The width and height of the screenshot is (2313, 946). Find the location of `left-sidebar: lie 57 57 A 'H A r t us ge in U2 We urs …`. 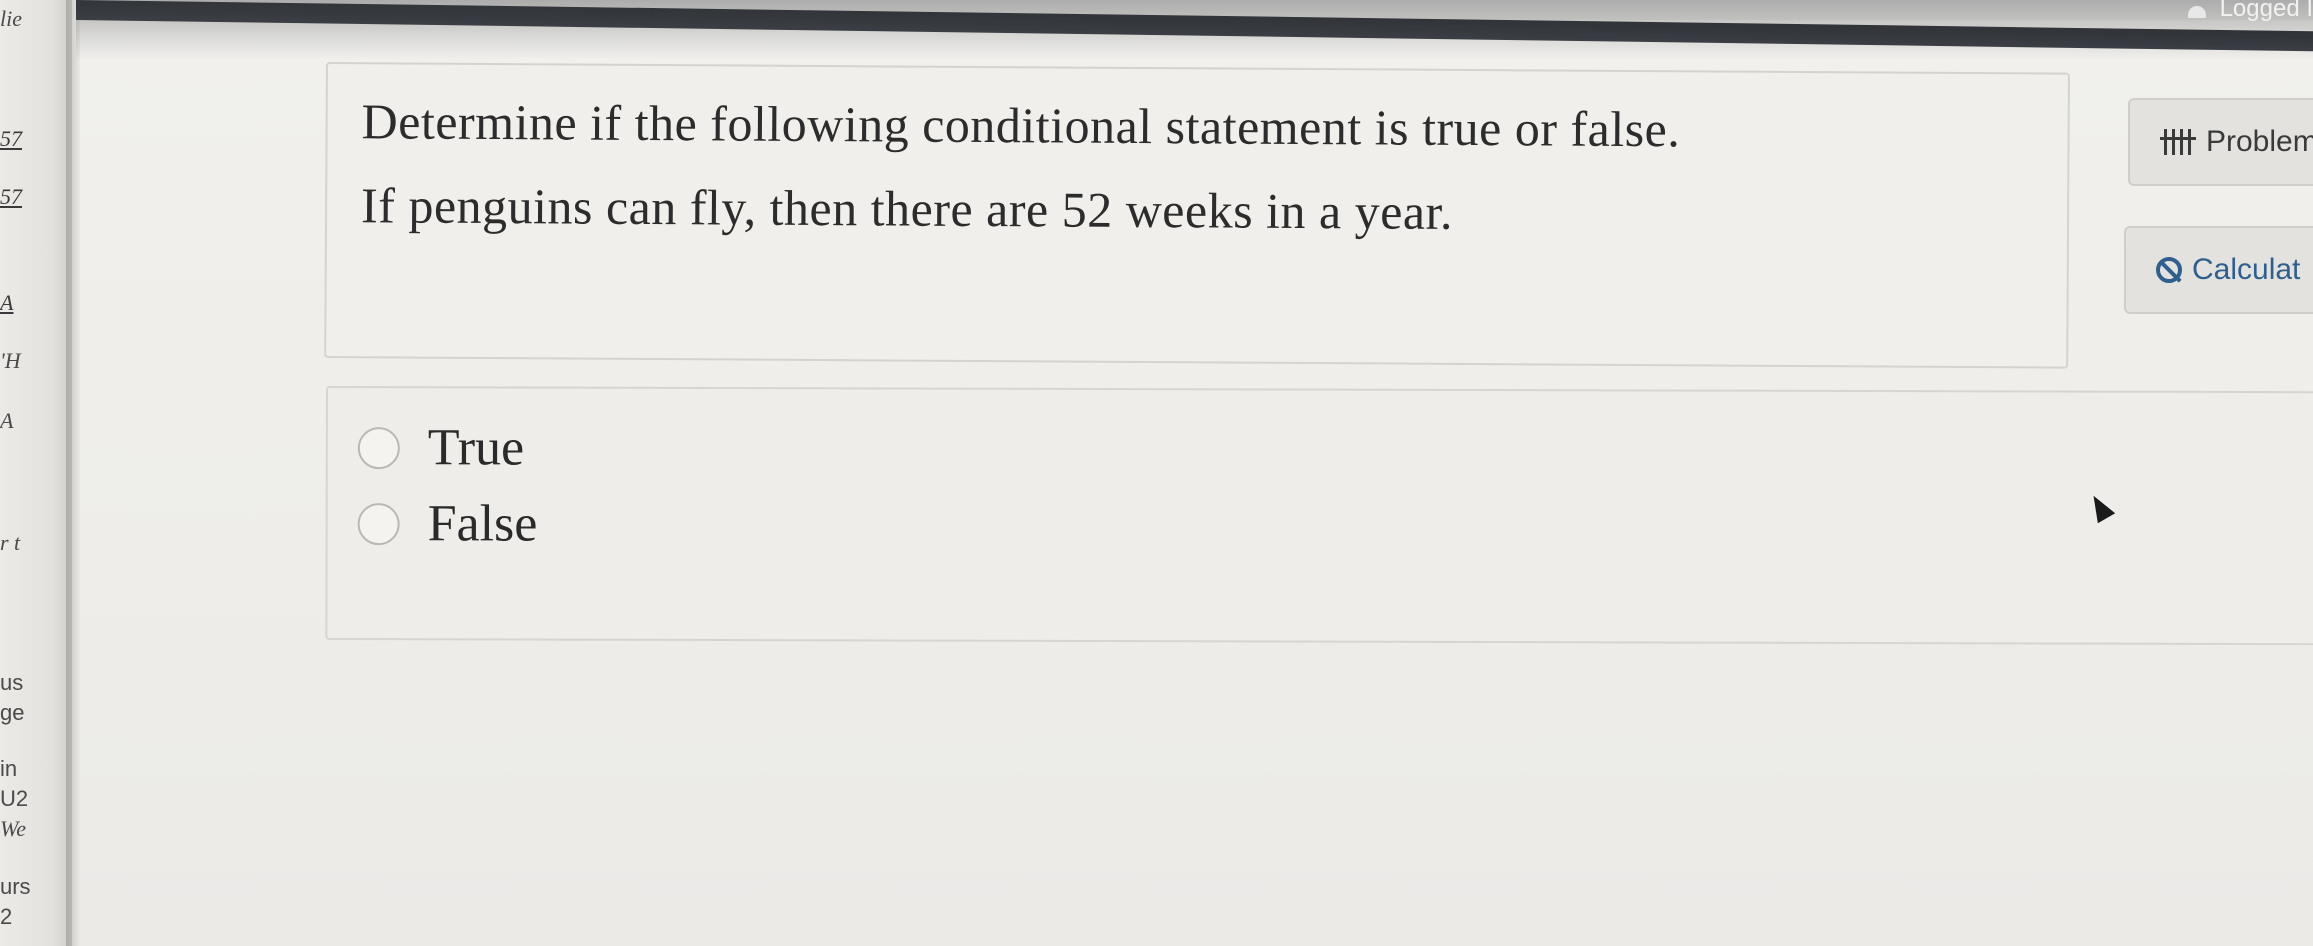

left-sidebar: lie 57 57 A 'H A r t us ge in U2 We urs … is located at coordinates (36, 473).